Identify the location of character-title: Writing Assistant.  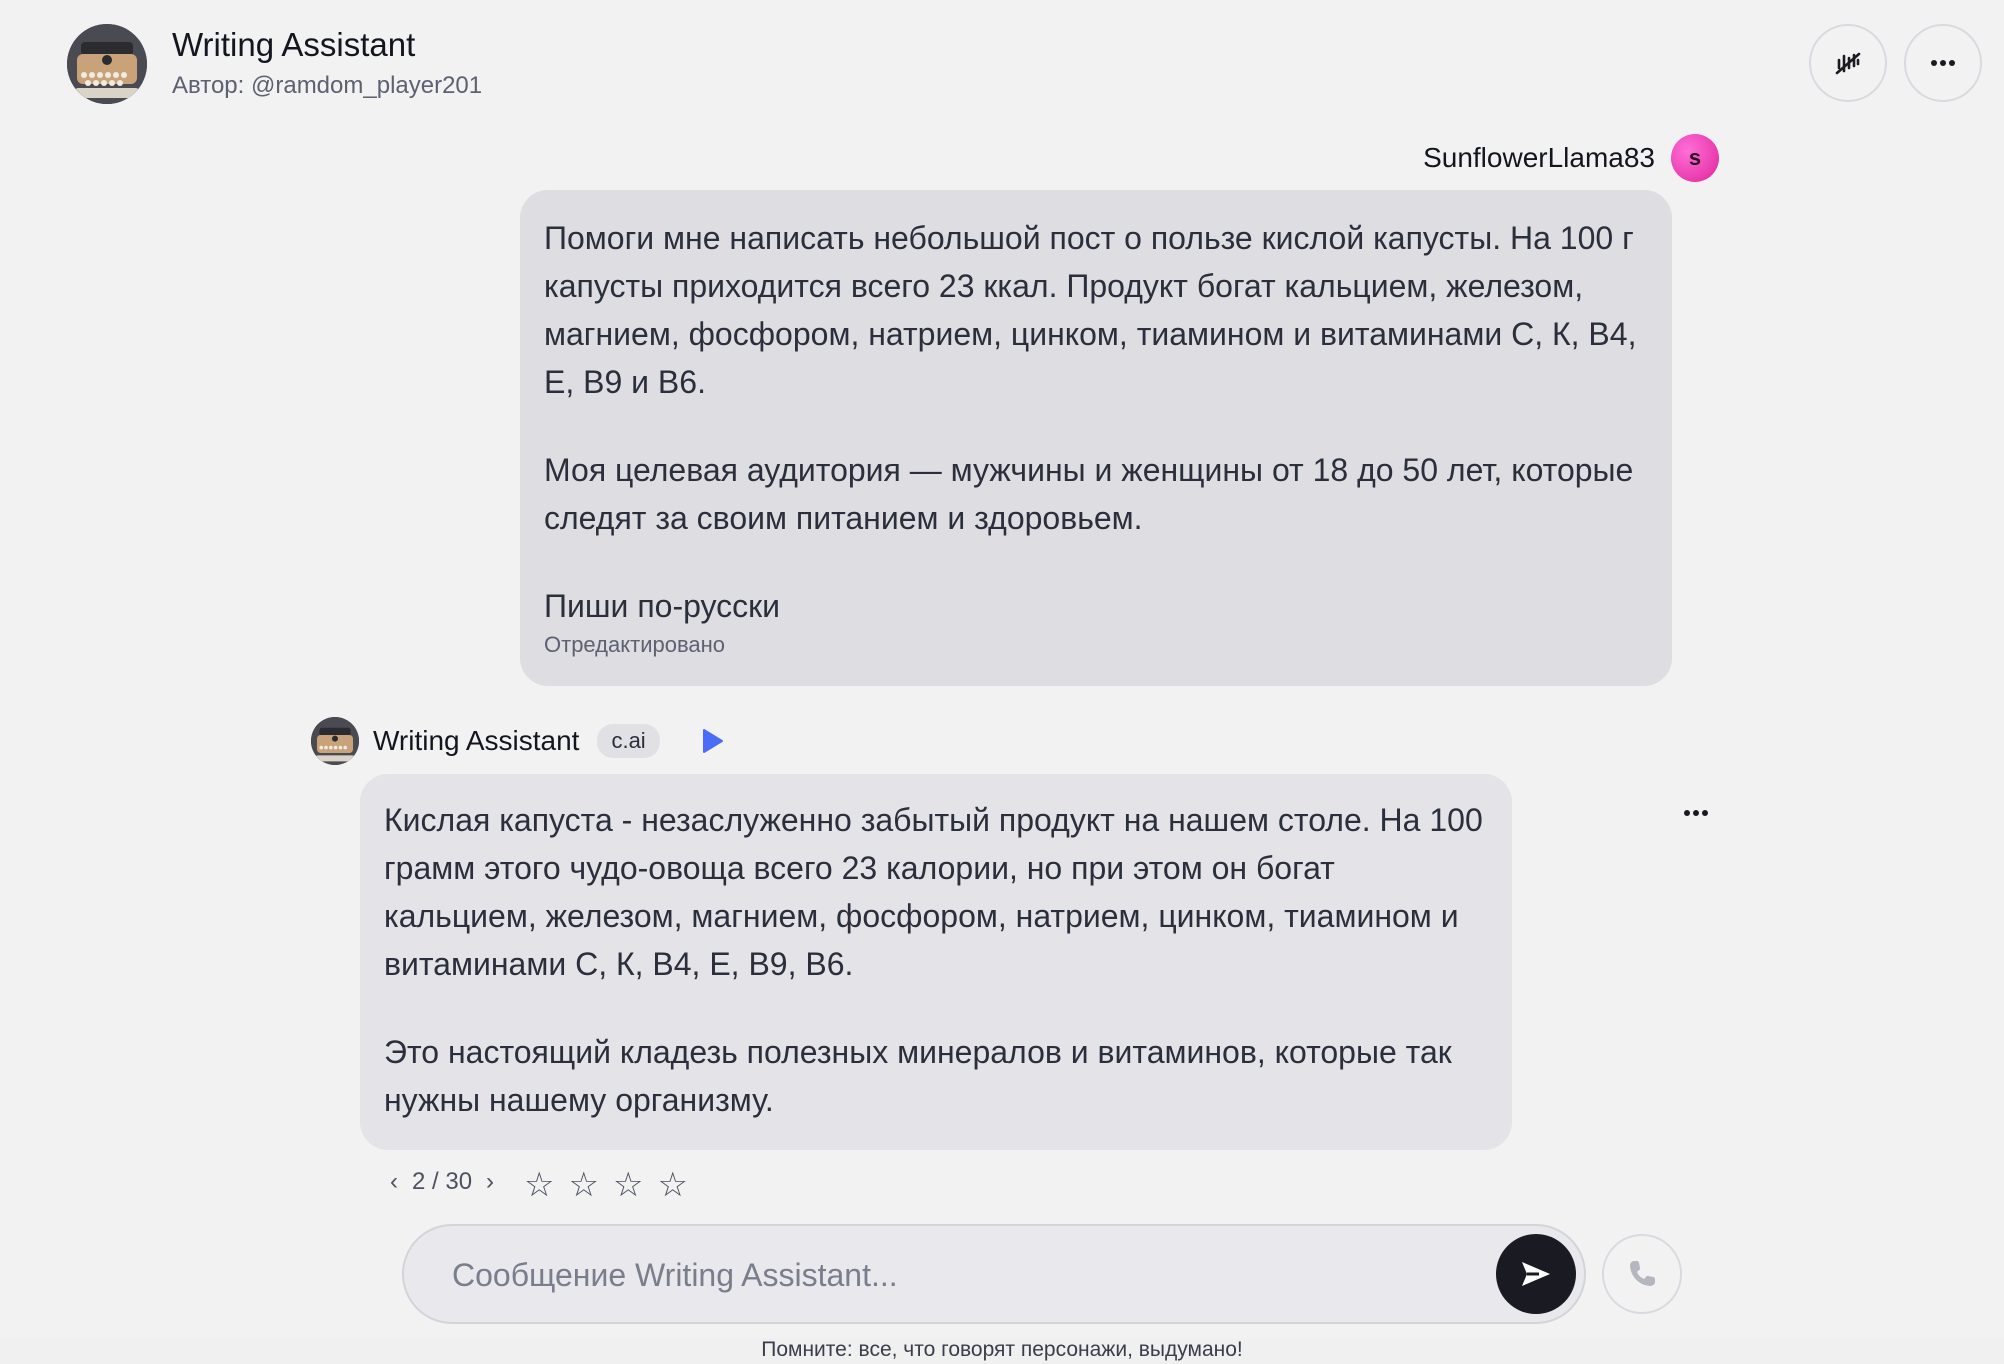
(294, 44).